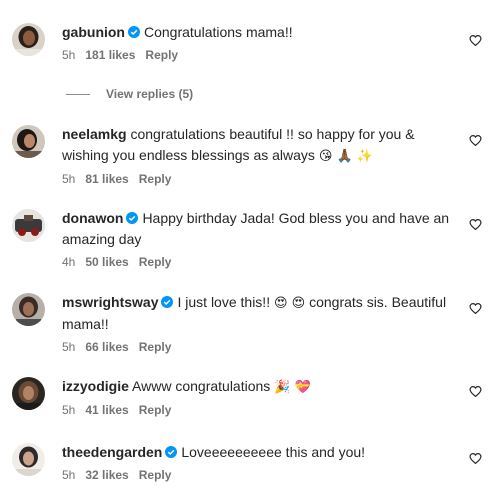 This screenshot has width=492, height=491. What do you see at coordinates (106, 410) in the screenshot?
I see `comment-likes: 41 likes` at bounding box center [106, 410].